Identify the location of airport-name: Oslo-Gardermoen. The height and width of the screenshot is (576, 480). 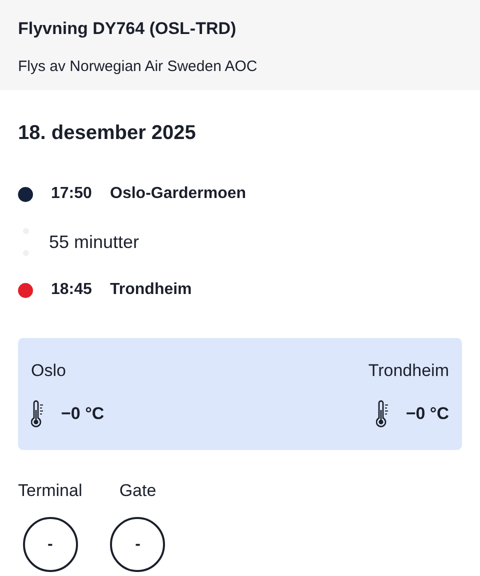
(178, 194).